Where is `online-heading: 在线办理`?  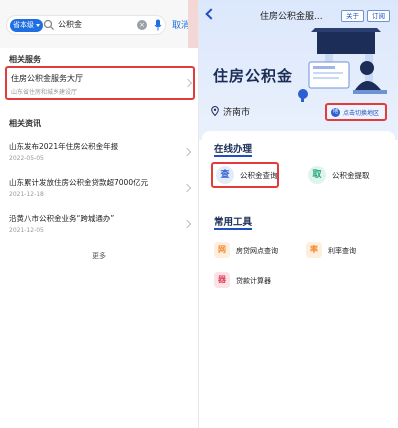
online-heading: 在线办理 is located at coordinates (233, 149).